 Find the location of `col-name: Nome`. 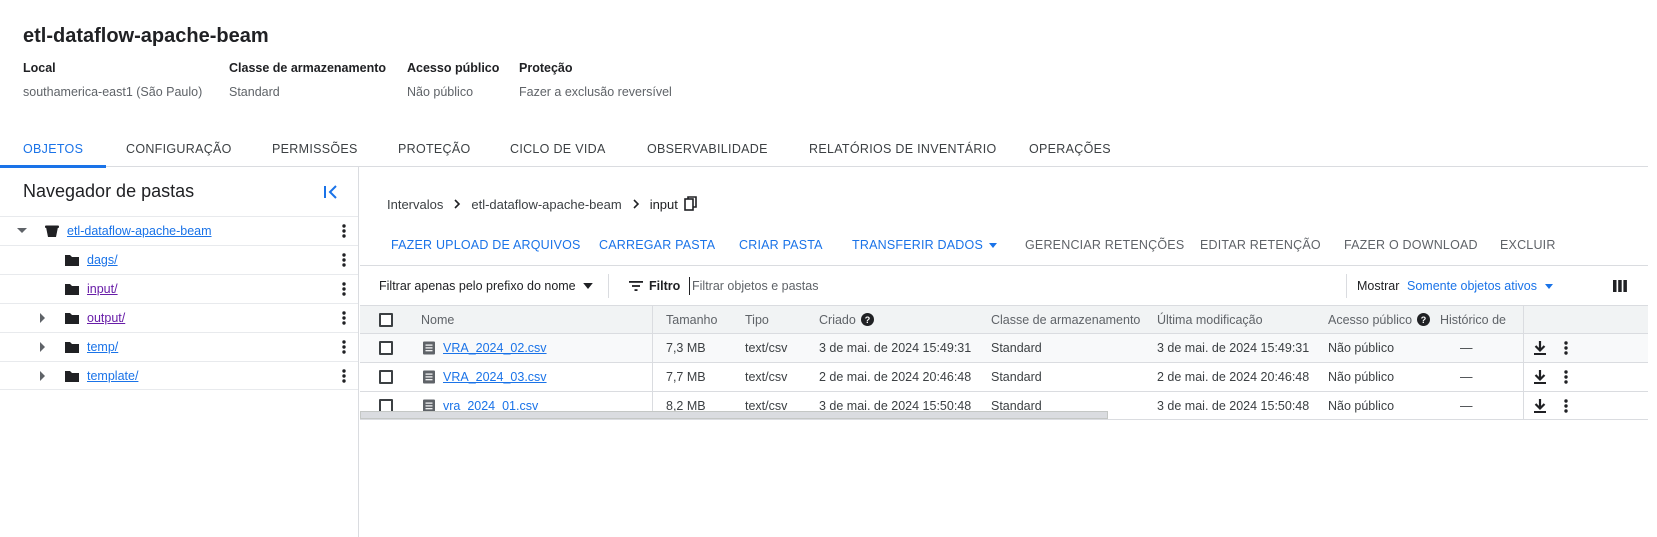

col-name: Nome is located at coordinates (437, 319).